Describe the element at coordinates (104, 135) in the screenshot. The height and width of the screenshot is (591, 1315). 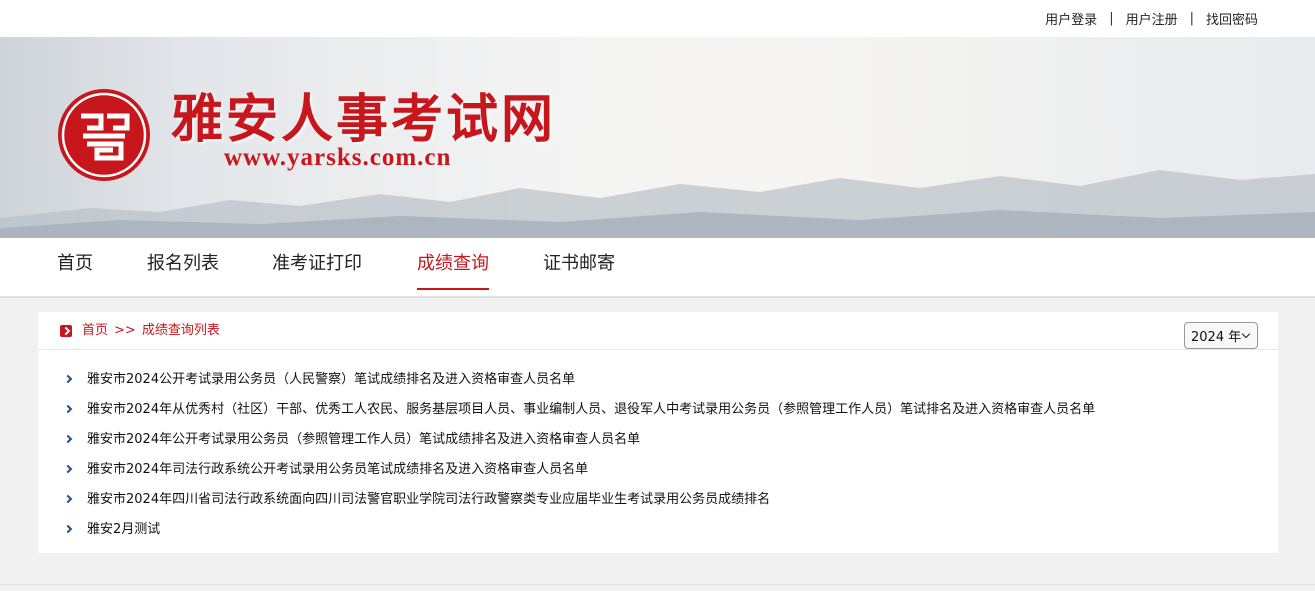
I see `seal-logo-icon` at that location.